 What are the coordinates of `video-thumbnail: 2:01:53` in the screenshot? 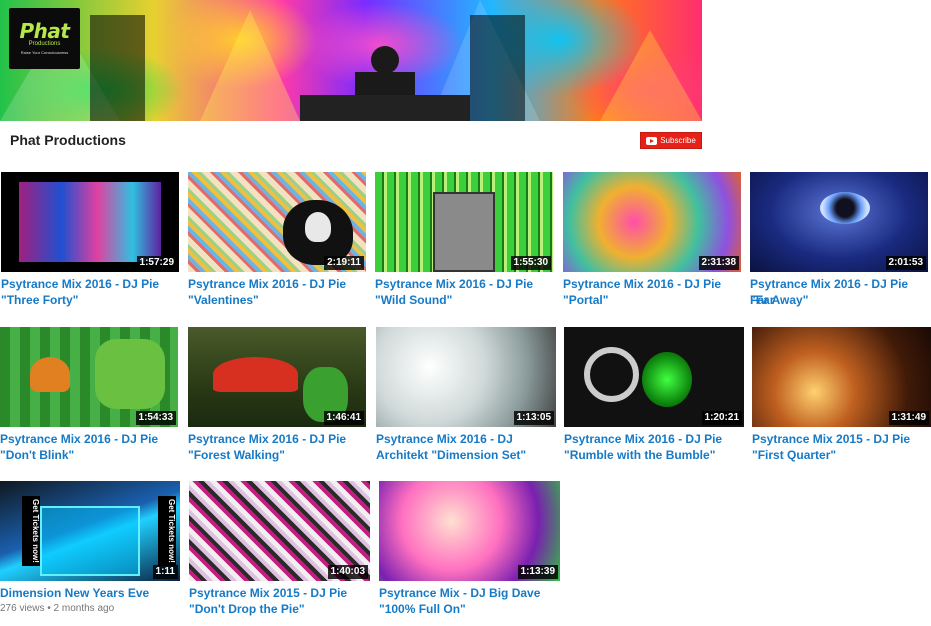 It's located at (839, 222).